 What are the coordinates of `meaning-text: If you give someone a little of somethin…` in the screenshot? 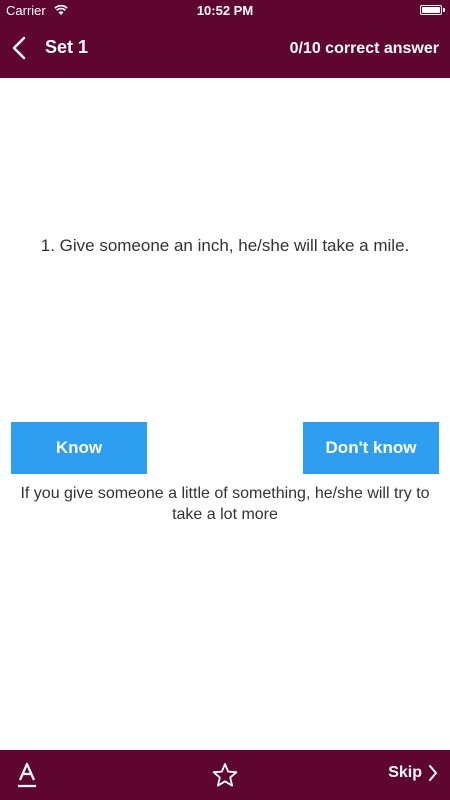 It's located at (225, 504).